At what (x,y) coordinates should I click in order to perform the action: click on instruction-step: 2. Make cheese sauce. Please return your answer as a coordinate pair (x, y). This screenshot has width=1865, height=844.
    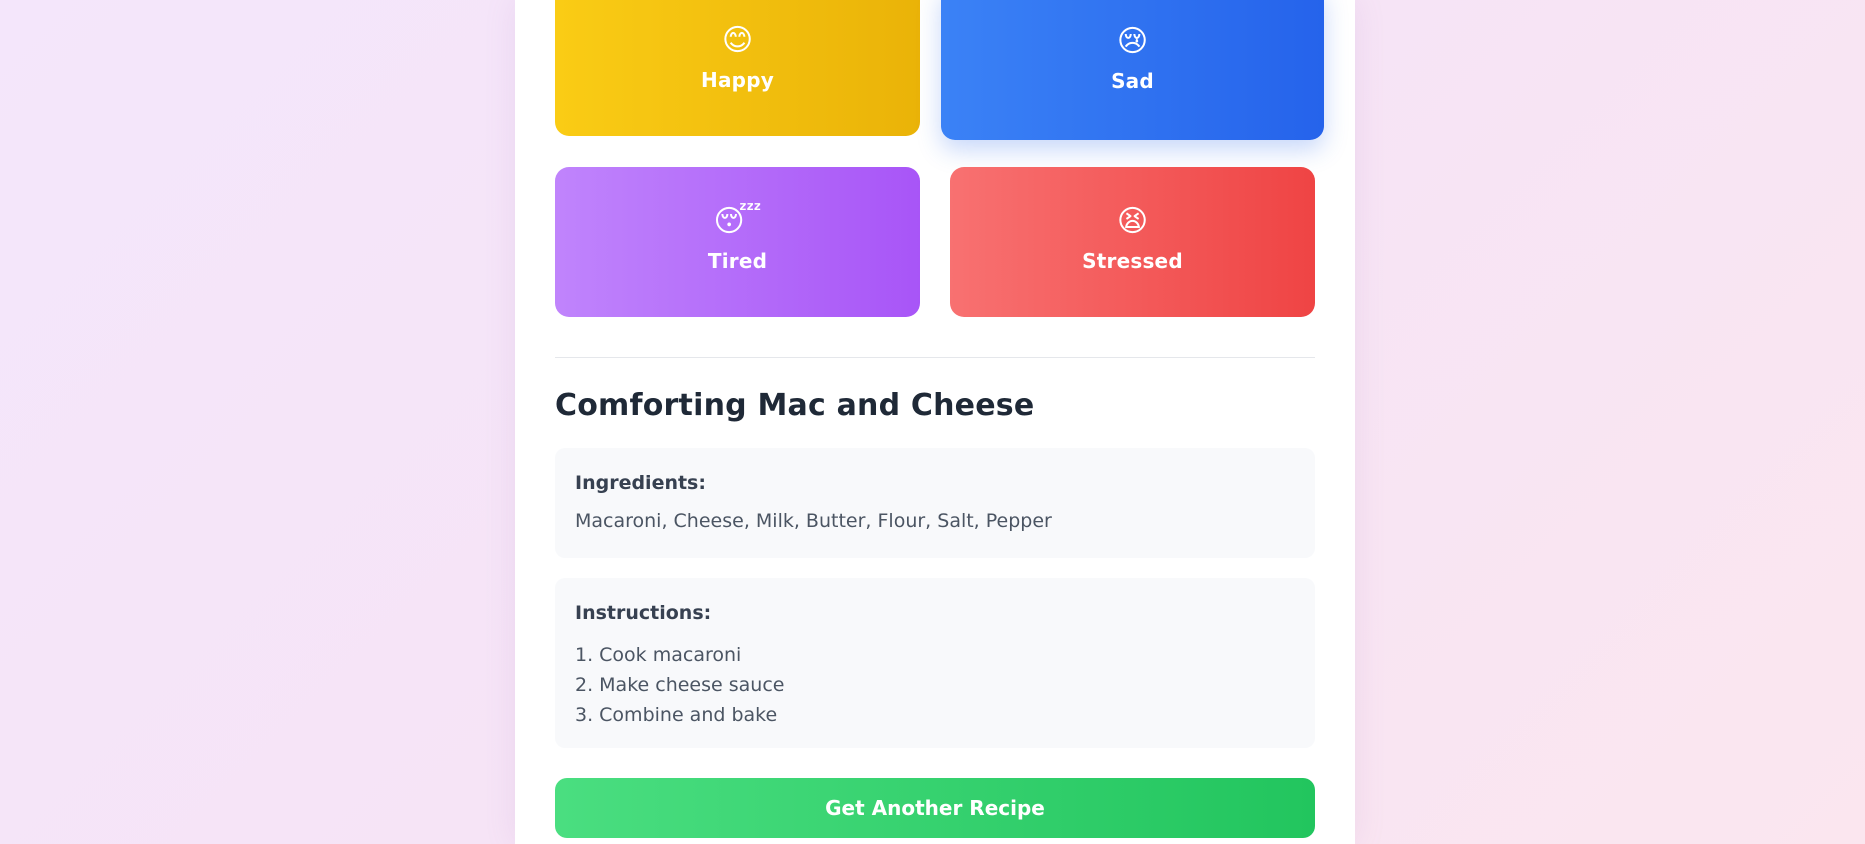
    Looking at the image, I should click on (680, 685).